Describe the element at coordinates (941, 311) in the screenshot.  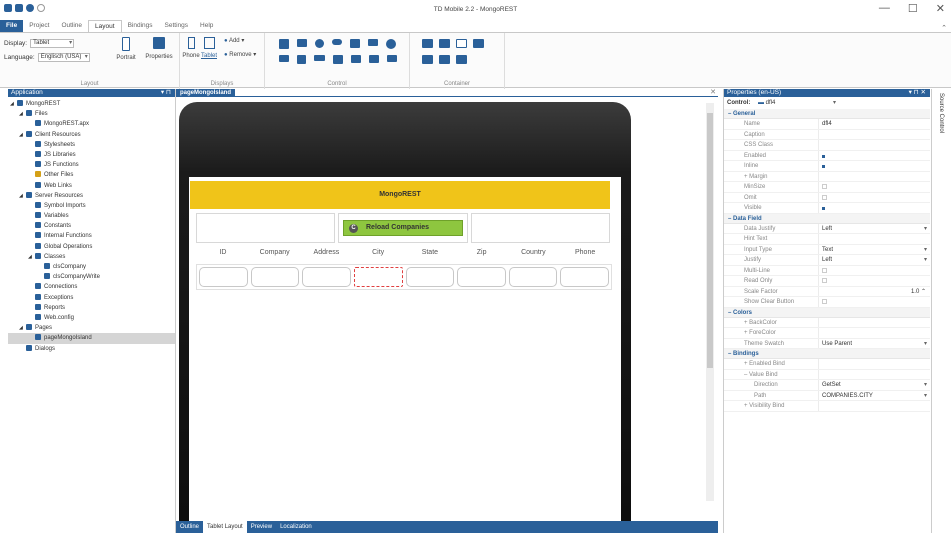
I see `source-control-panel: Source Control` at that location.